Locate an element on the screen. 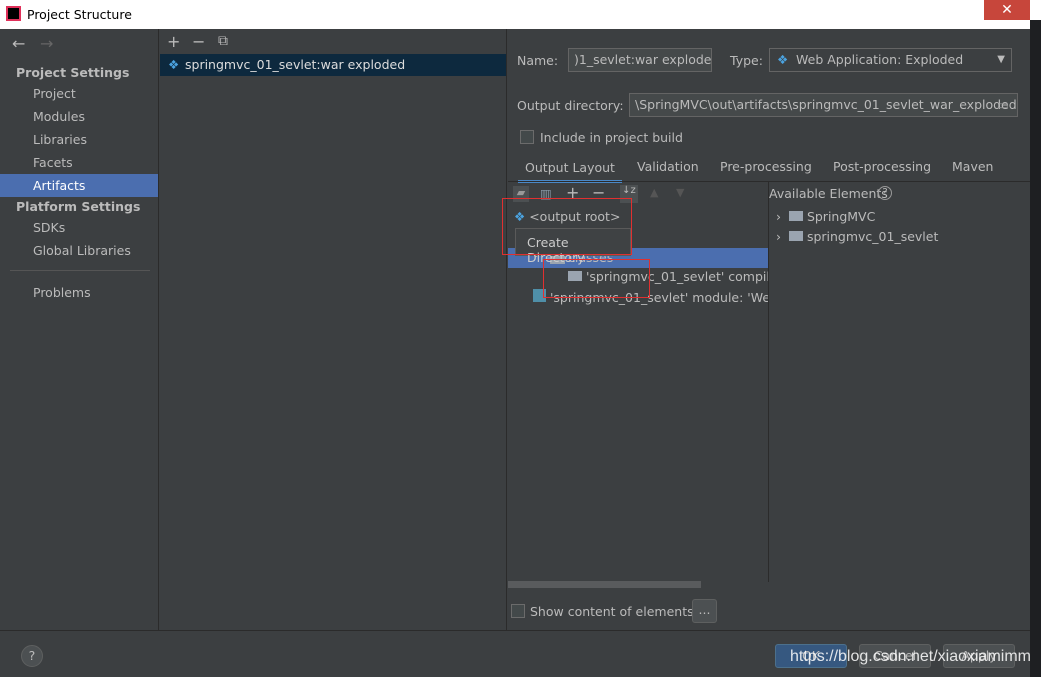  close-button: ✕ is located at coordinates (1007, 10).